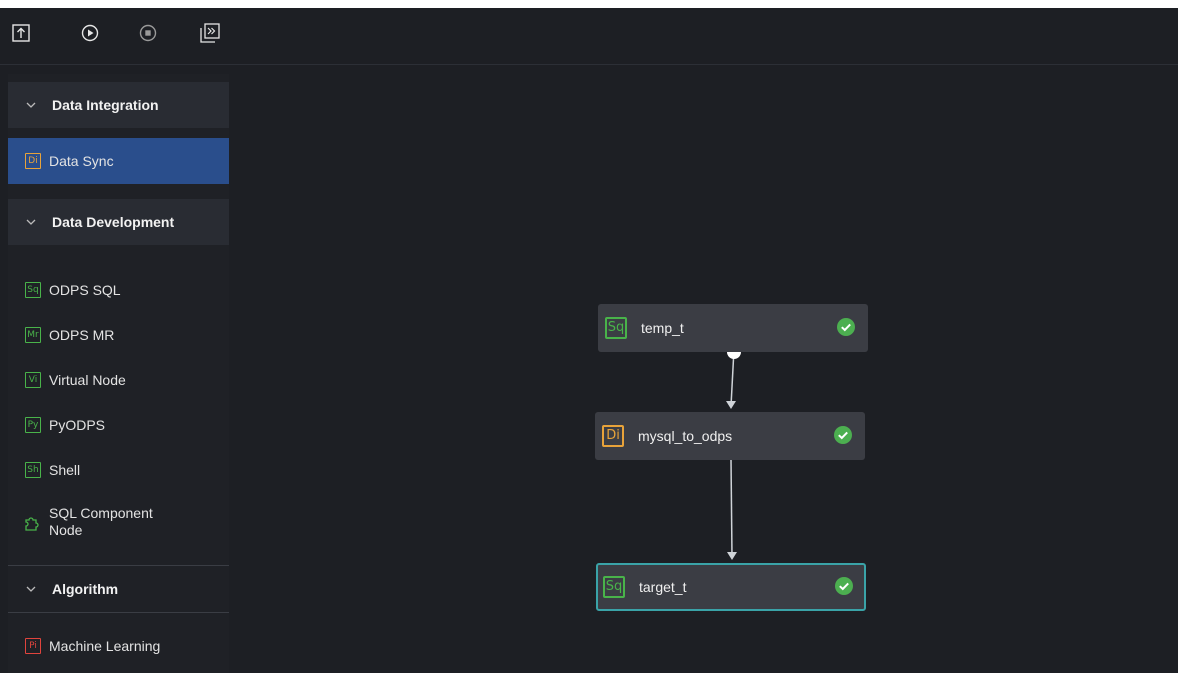 This screenshot has height=673, width=1178. Describe the element at coordinates (663, 587) in the screenshot. I see `node-label: target_t` at that location.